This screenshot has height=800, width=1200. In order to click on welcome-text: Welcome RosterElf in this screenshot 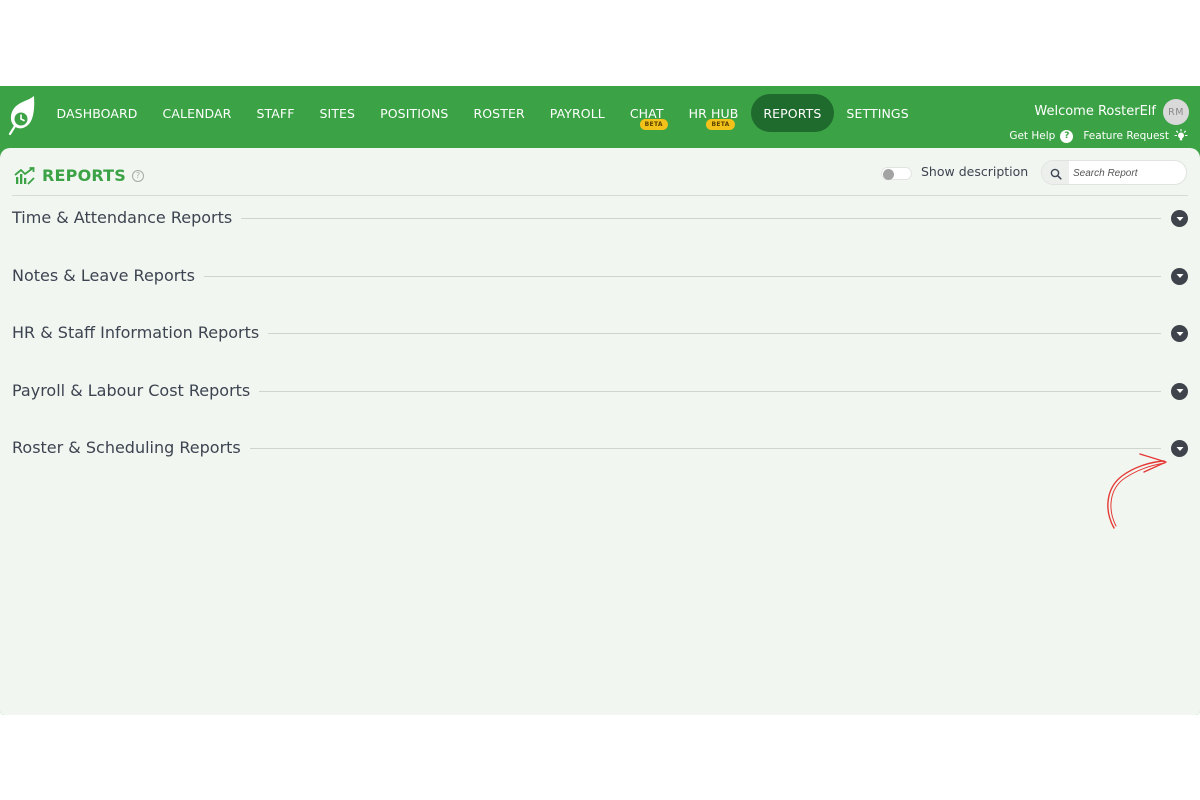, I will do `click(1095, 111)`.